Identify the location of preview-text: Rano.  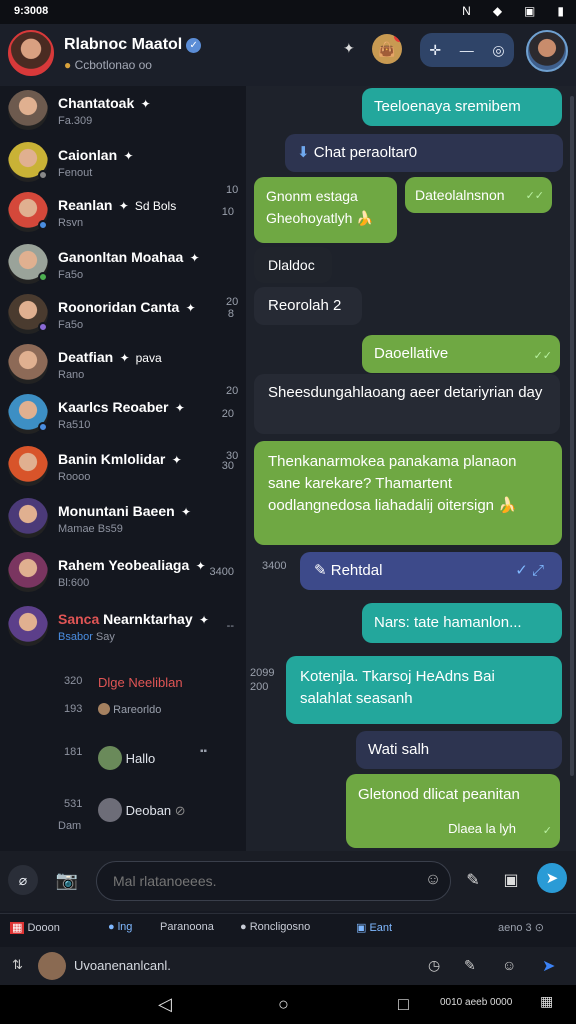
(71, 375).